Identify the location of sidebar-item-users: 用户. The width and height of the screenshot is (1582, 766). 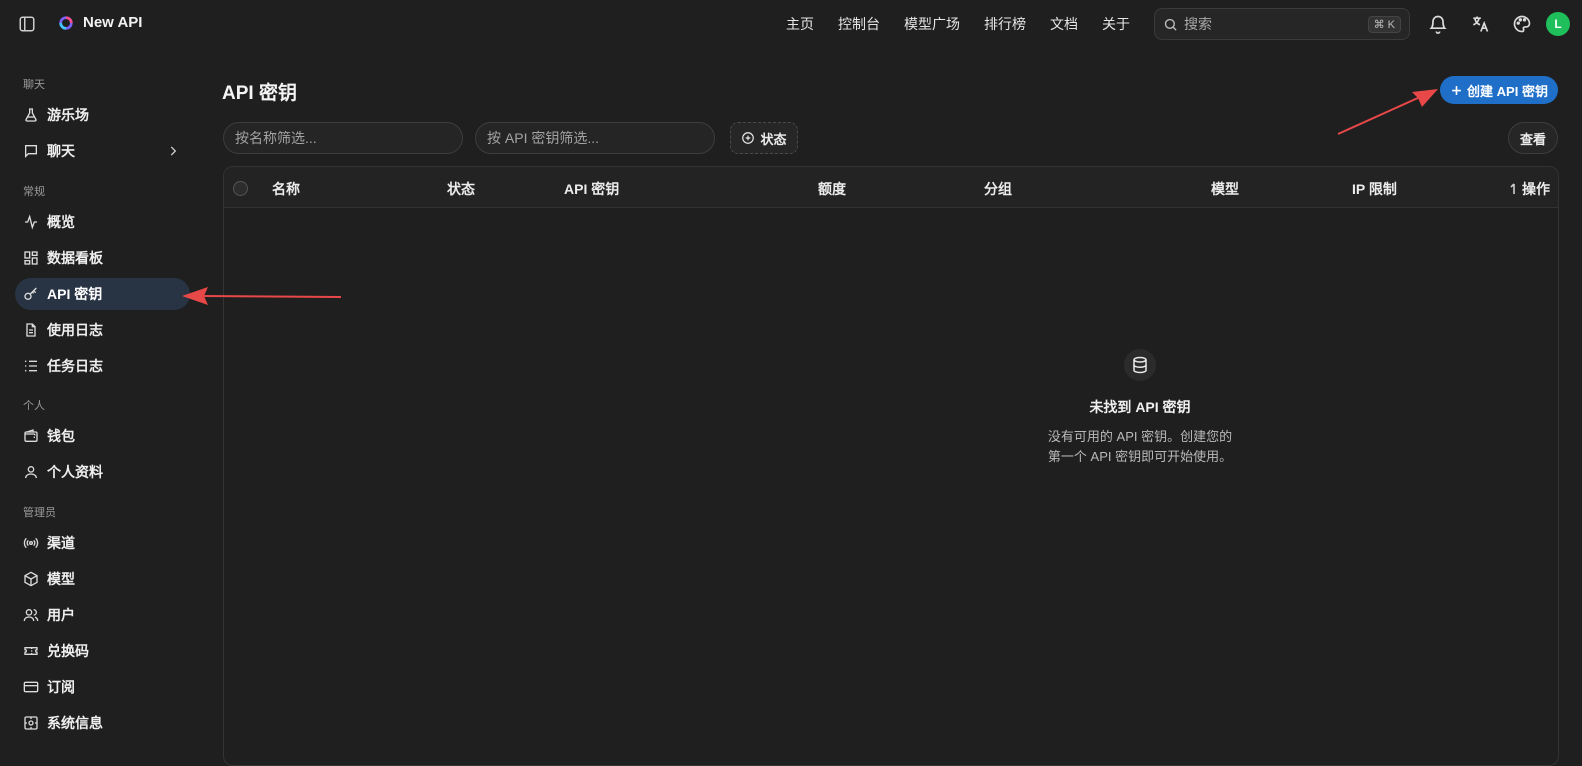
(102, 615).